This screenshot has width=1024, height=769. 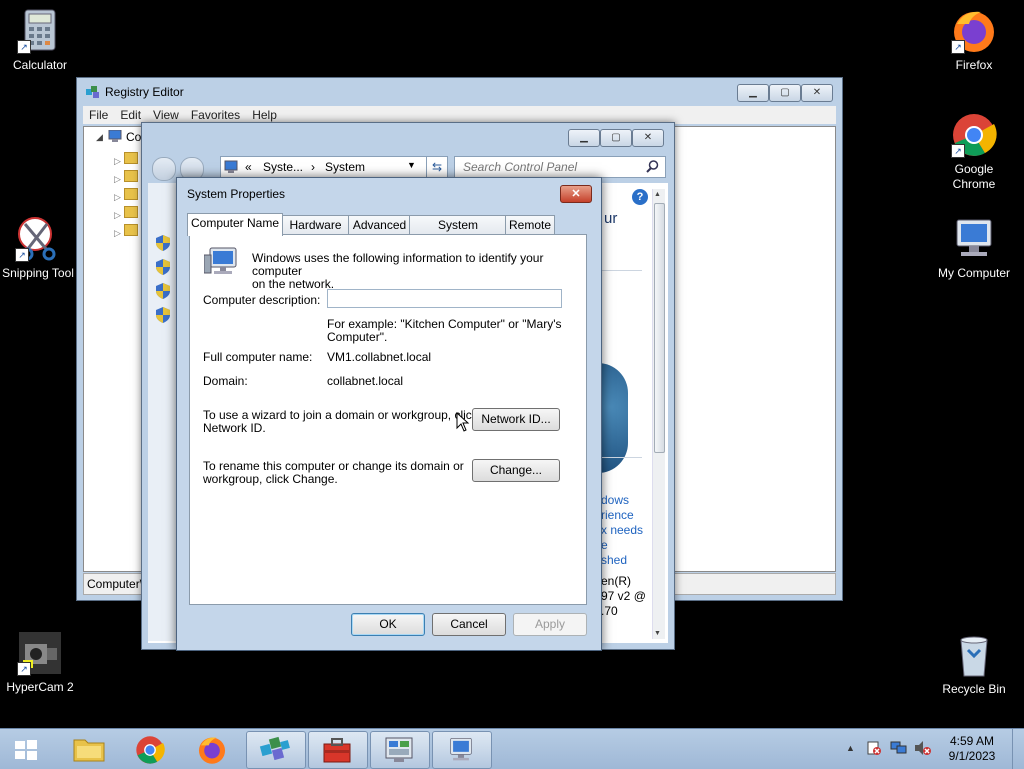 I want to click on vertical-scrollbar: ▲ ▼, so click(x=658, y=414).